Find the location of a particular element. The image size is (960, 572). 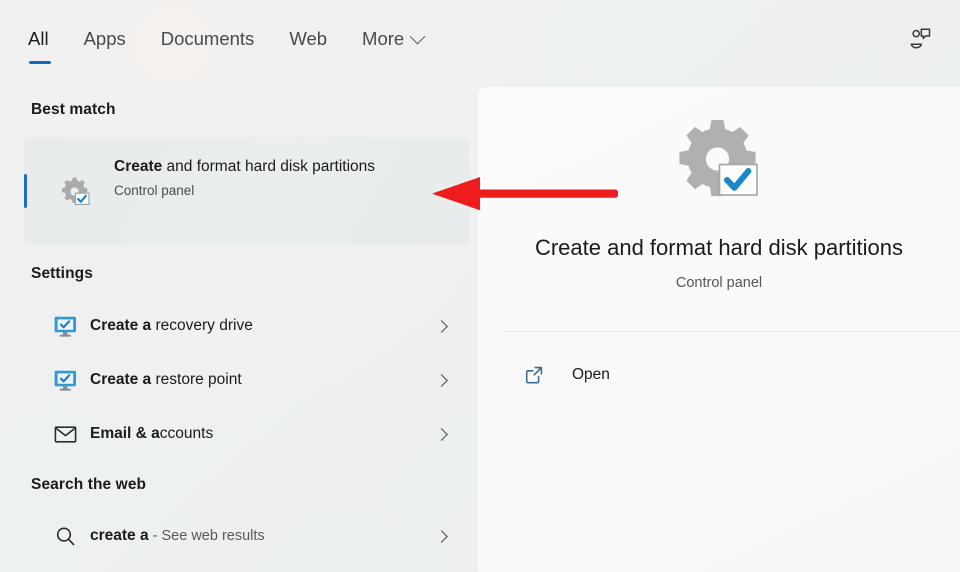

result-row-create-a-recovery-drive: Create a recovery drive is located at coordinates (247, 326).